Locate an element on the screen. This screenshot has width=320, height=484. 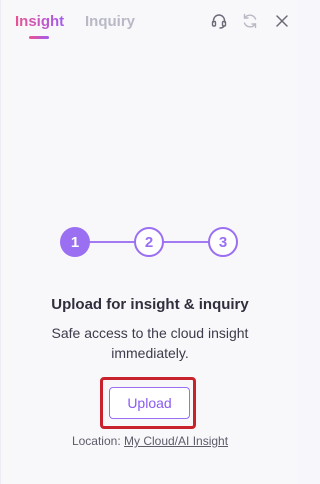
location-prefix: Location: is located at coordinates (96, 441).